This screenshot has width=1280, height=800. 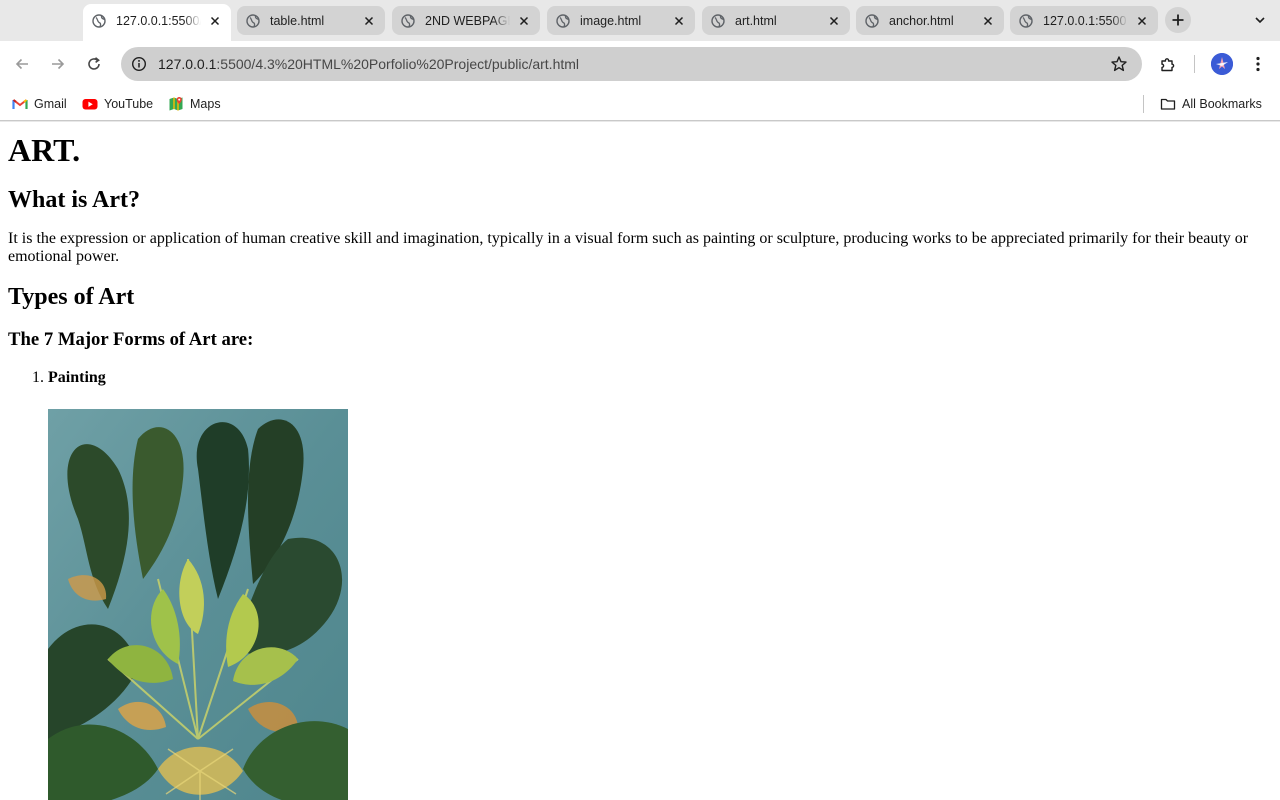 What do you see at coordinates (44, 150) in the screenshot?
I see `page-title: ART.` at bounding box center [44, 150].